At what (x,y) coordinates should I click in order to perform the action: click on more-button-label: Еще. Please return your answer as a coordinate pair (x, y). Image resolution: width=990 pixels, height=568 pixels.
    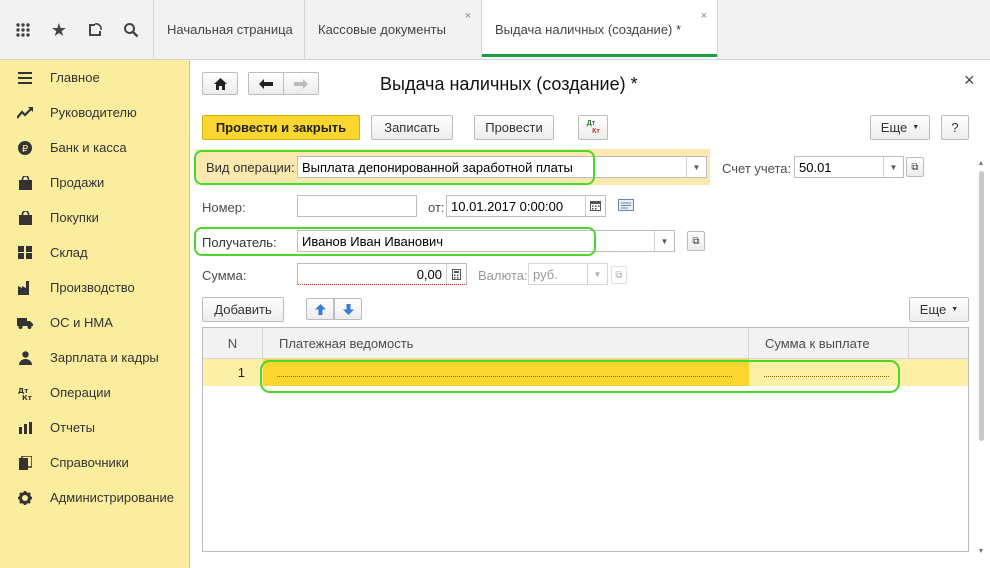
    Looking at the image, I should click on (894, 127).